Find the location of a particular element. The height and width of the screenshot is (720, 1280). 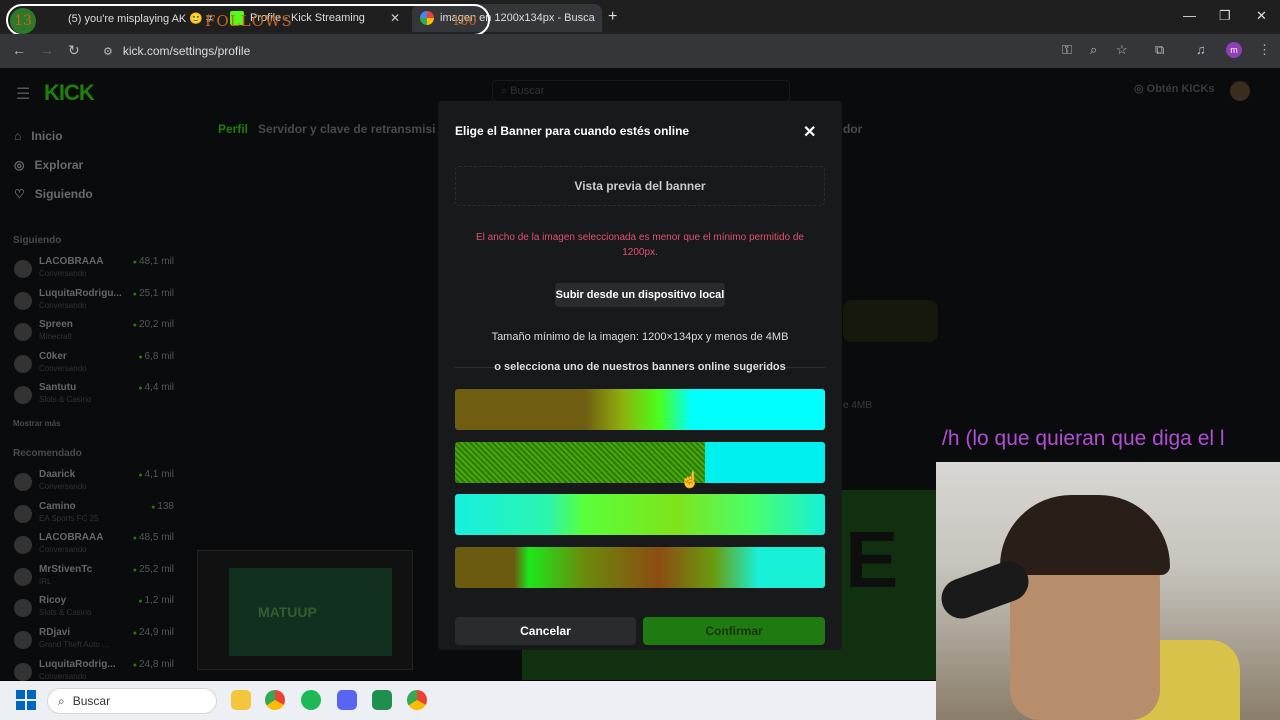

minimize-icon: — is located at coordinates (1189, 15).